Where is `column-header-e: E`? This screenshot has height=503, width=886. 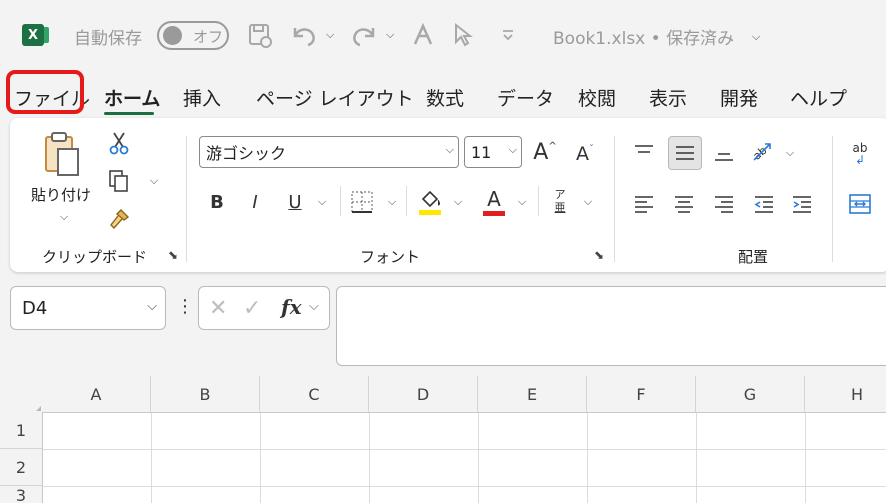 column-header-e: E is located at coordinates (532, 394).